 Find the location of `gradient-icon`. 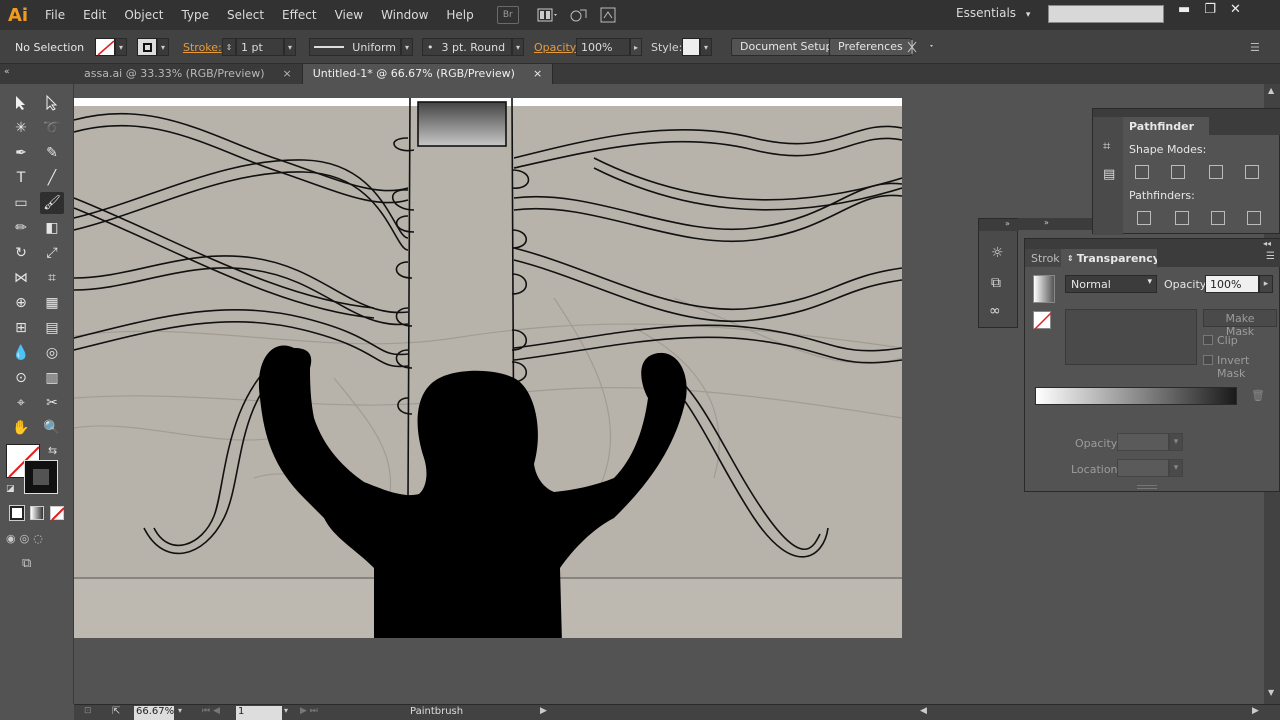

gradient-icon is located at coordinates (37, 513).